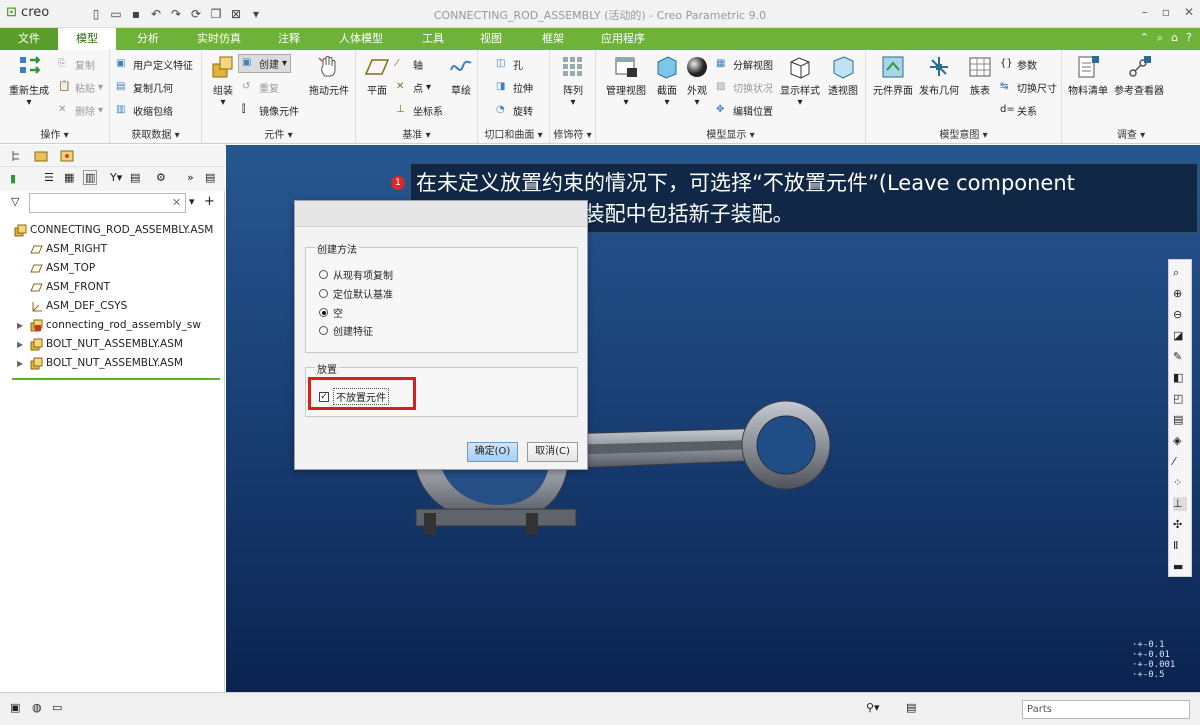 The image size is (1200, 725). I want to click on tab-live-simulation: 实时仿真, so click(219, 39).